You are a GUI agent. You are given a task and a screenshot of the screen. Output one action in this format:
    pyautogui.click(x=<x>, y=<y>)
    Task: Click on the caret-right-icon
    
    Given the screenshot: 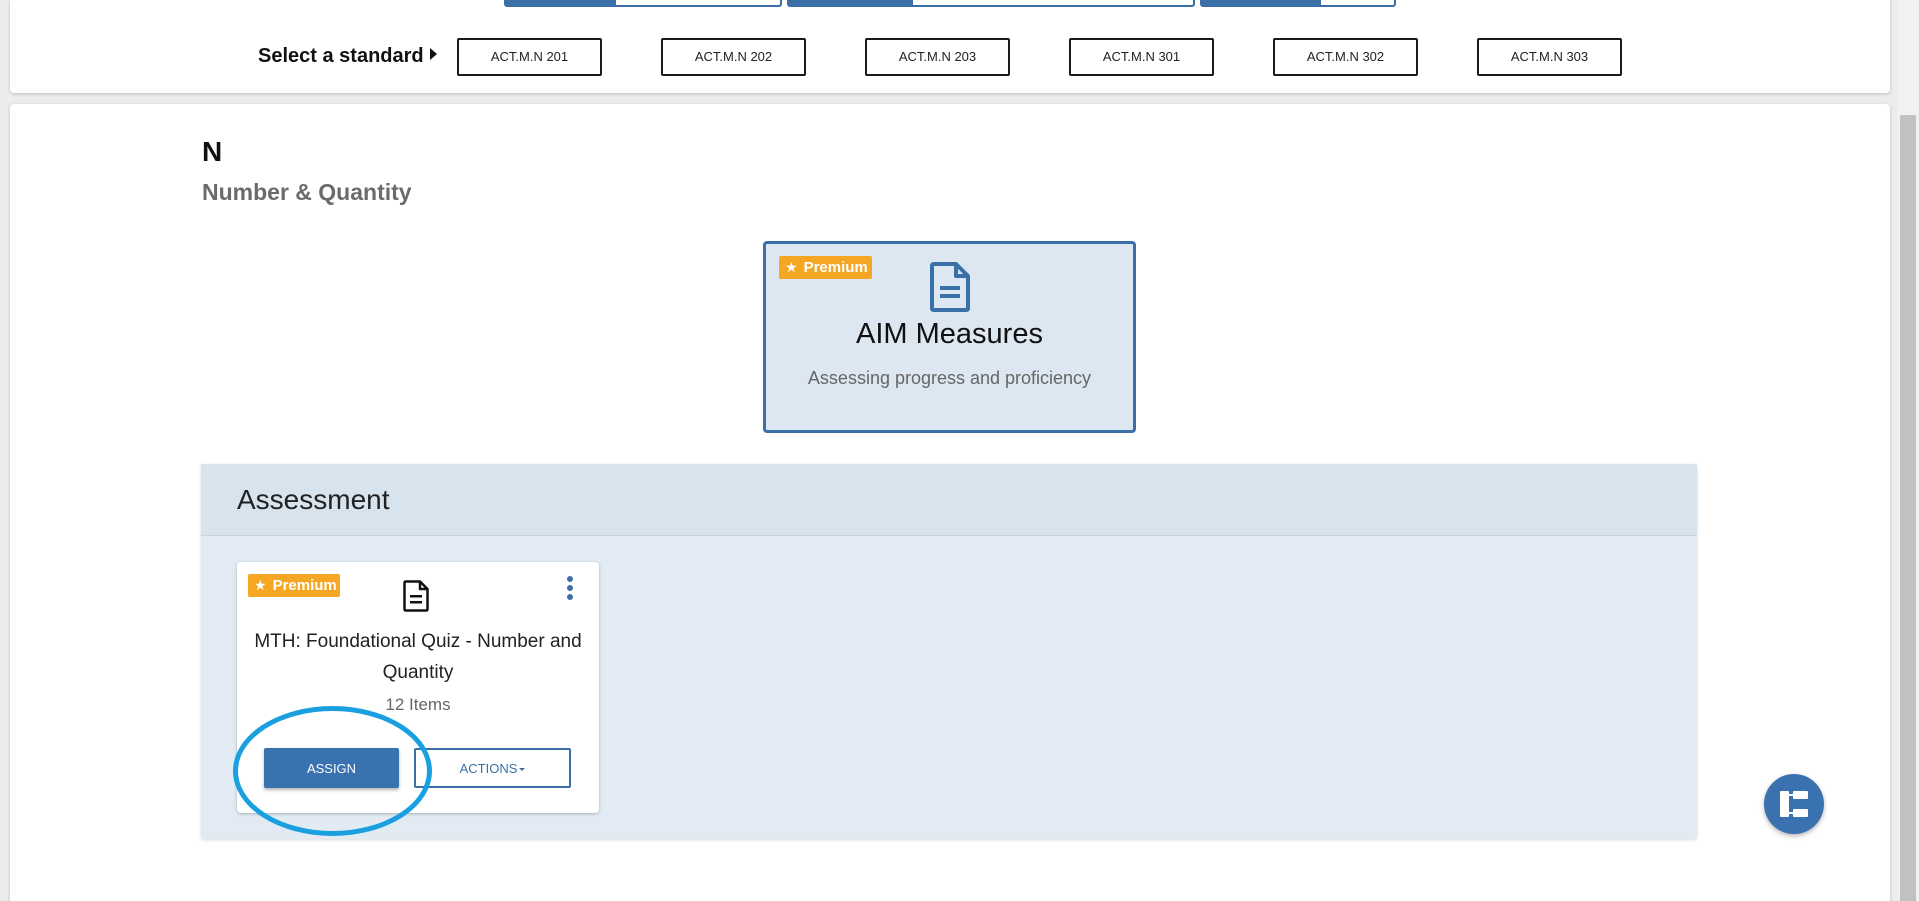 What is the action you would take?
    pyautogui.click(x=433, y=54)
    